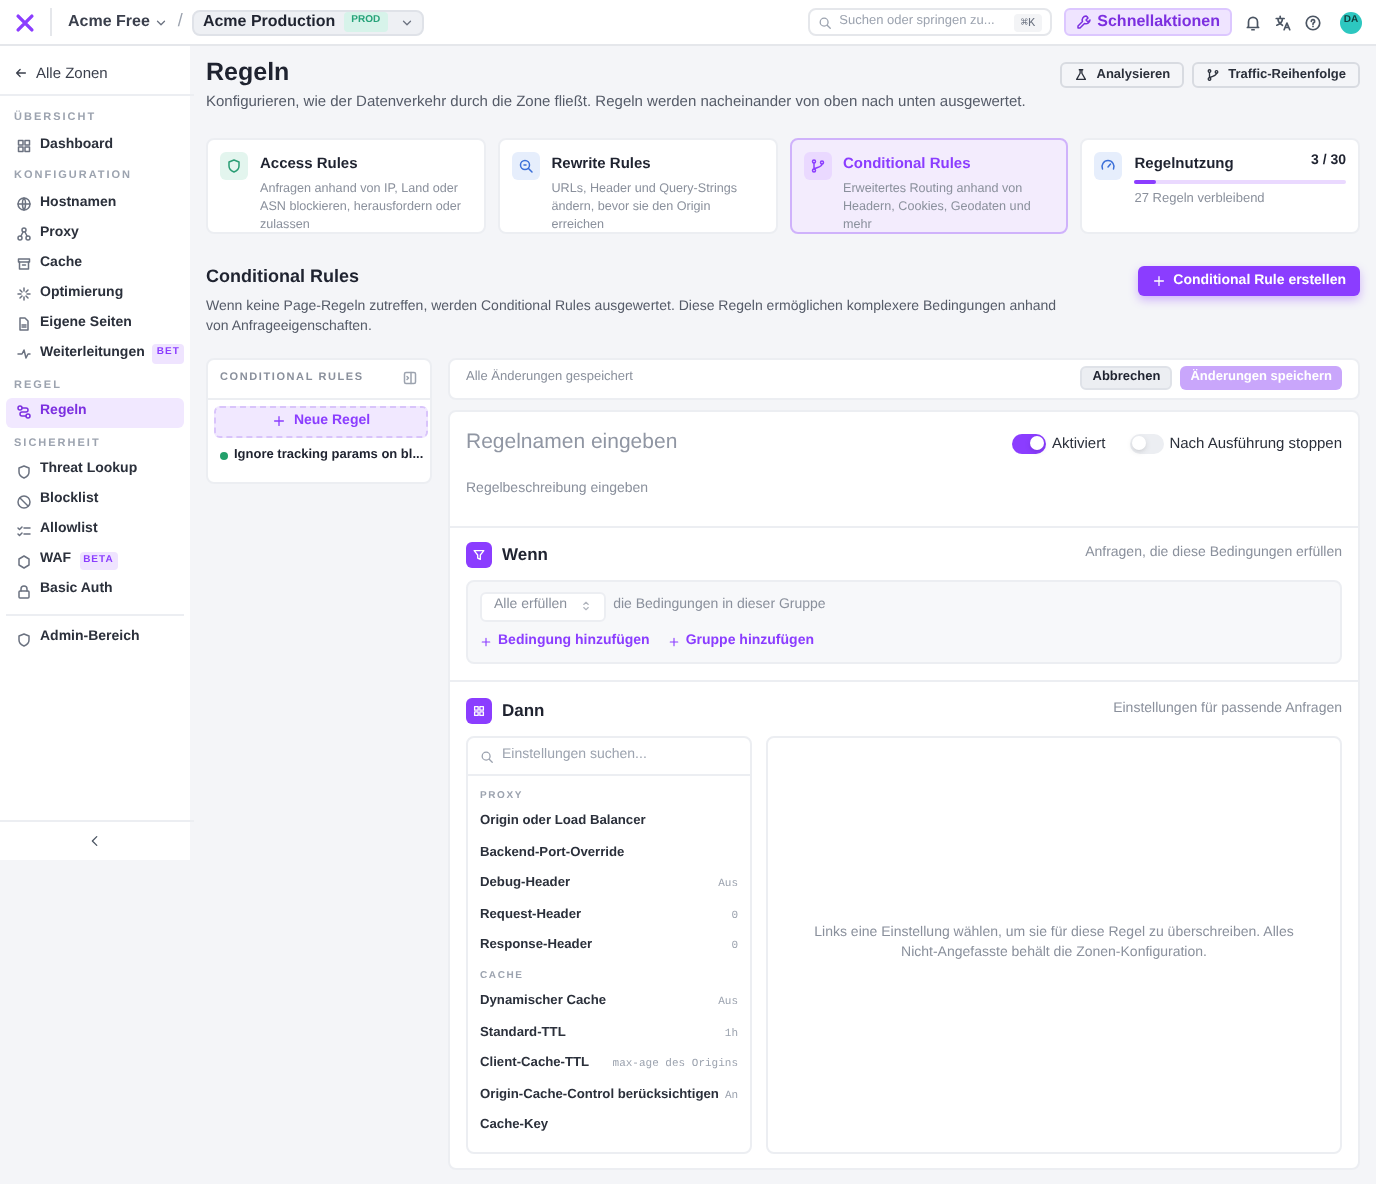  I want to click on box-icon, so click(24, 264).